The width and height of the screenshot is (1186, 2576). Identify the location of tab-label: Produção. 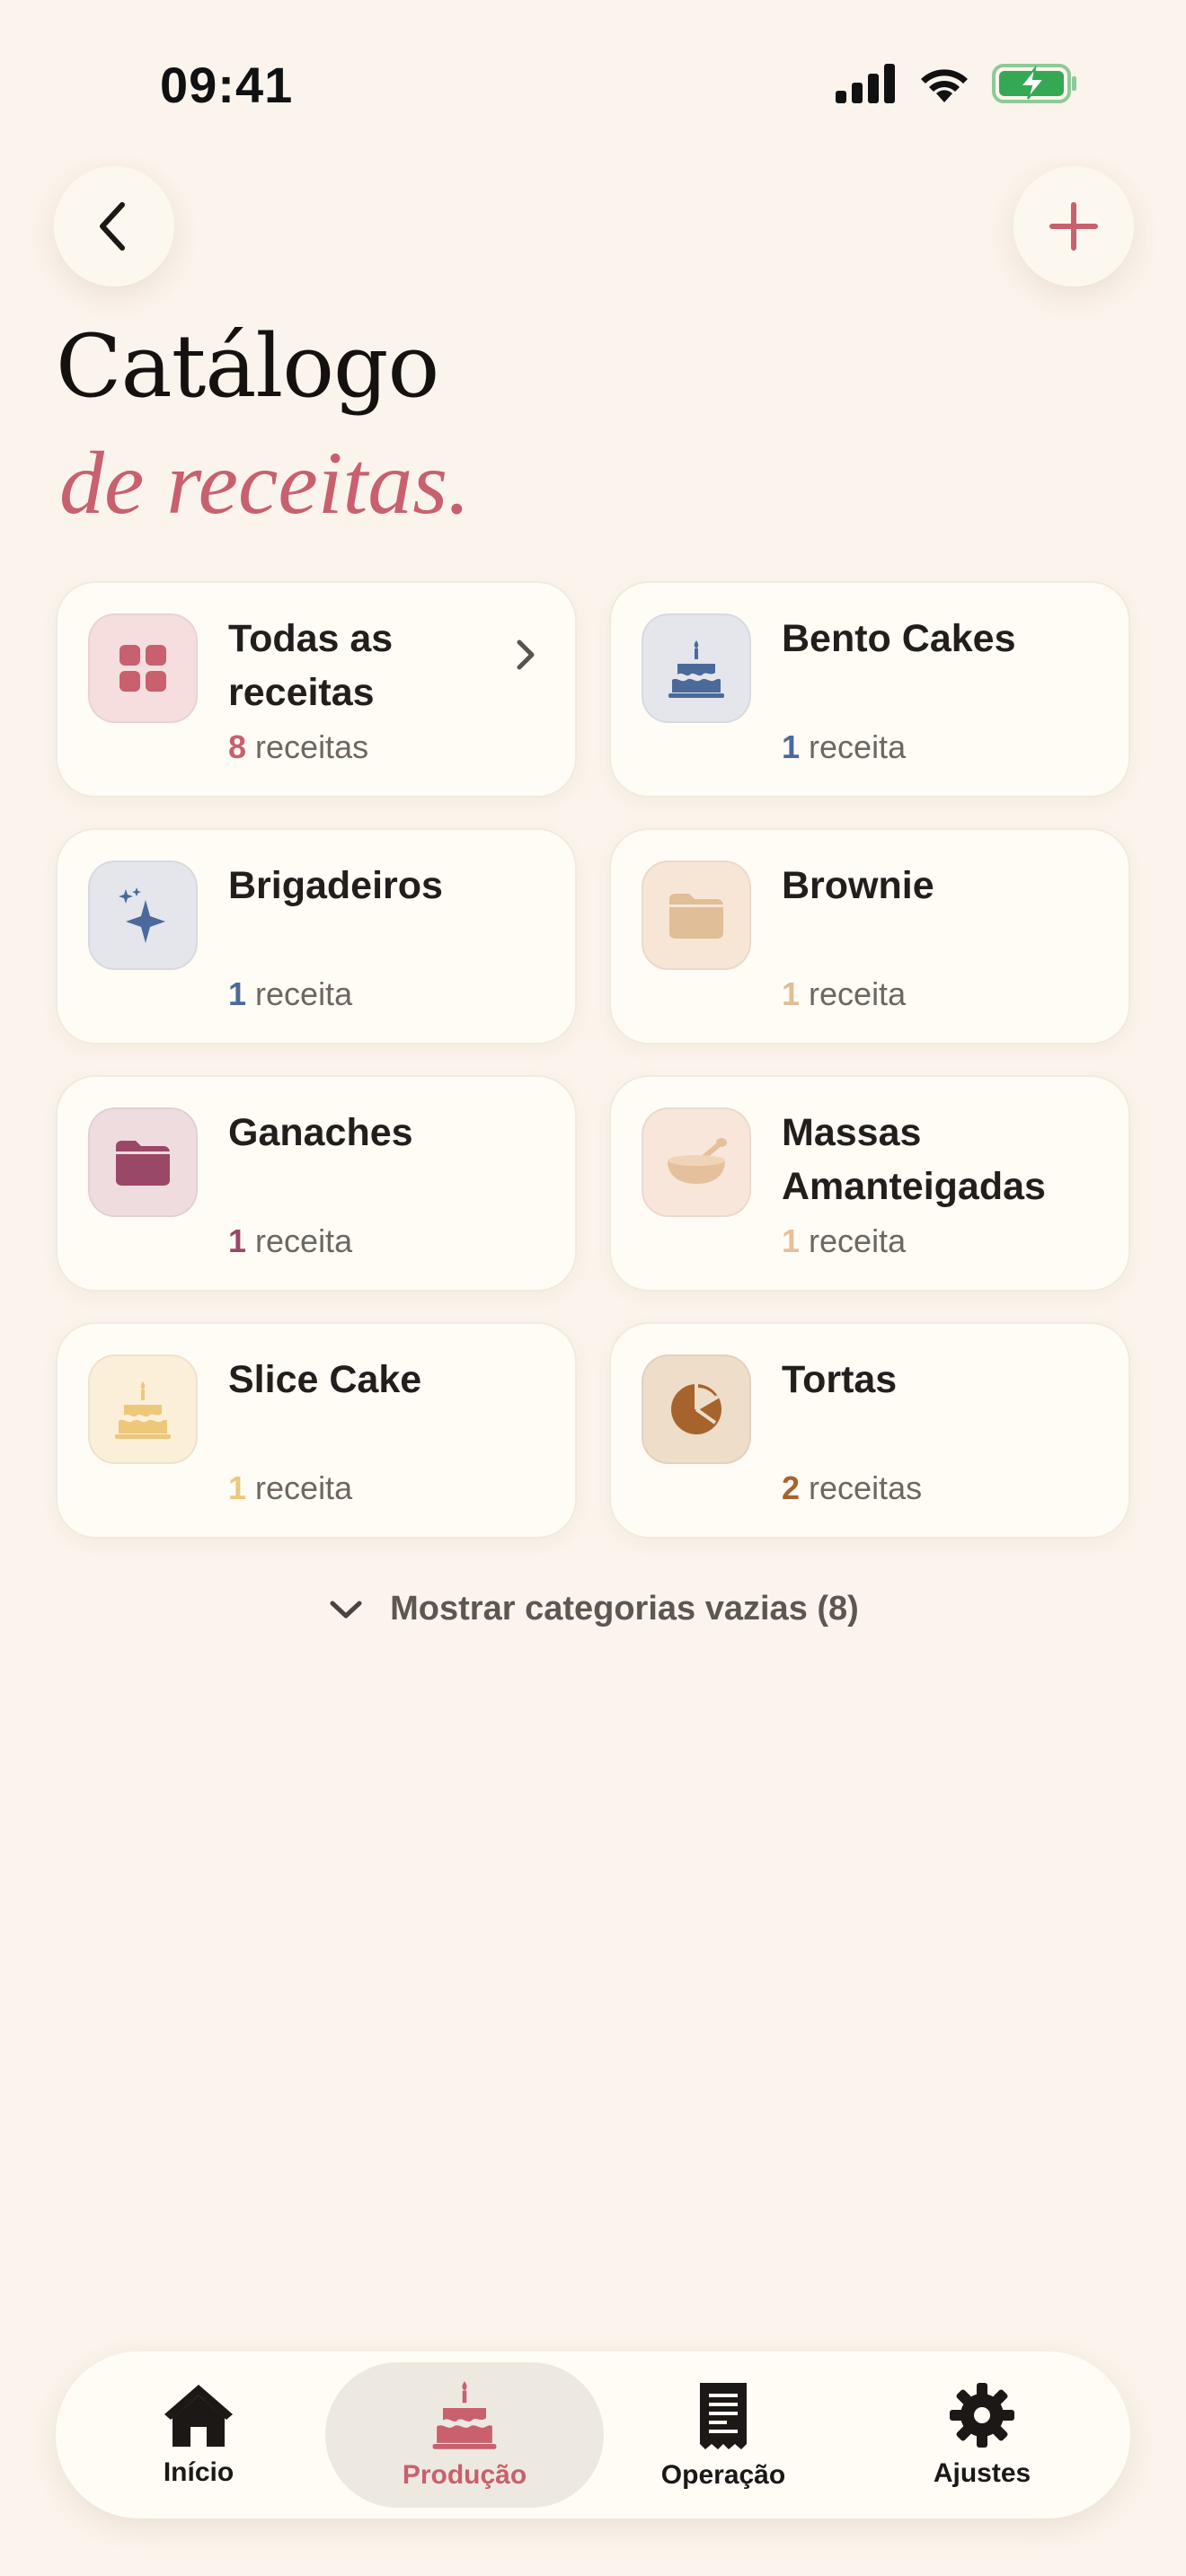
(464, 2475).